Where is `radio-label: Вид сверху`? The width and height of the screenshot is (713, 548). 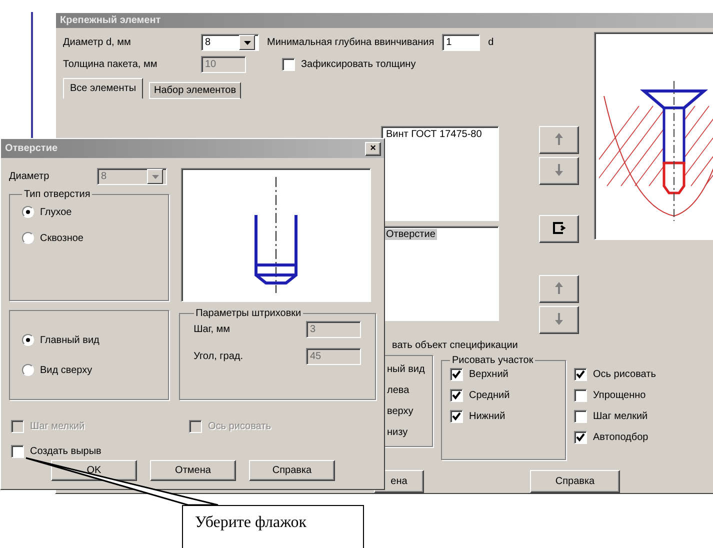 radio-label: Вид сверху is located at coordinates (66, 370).